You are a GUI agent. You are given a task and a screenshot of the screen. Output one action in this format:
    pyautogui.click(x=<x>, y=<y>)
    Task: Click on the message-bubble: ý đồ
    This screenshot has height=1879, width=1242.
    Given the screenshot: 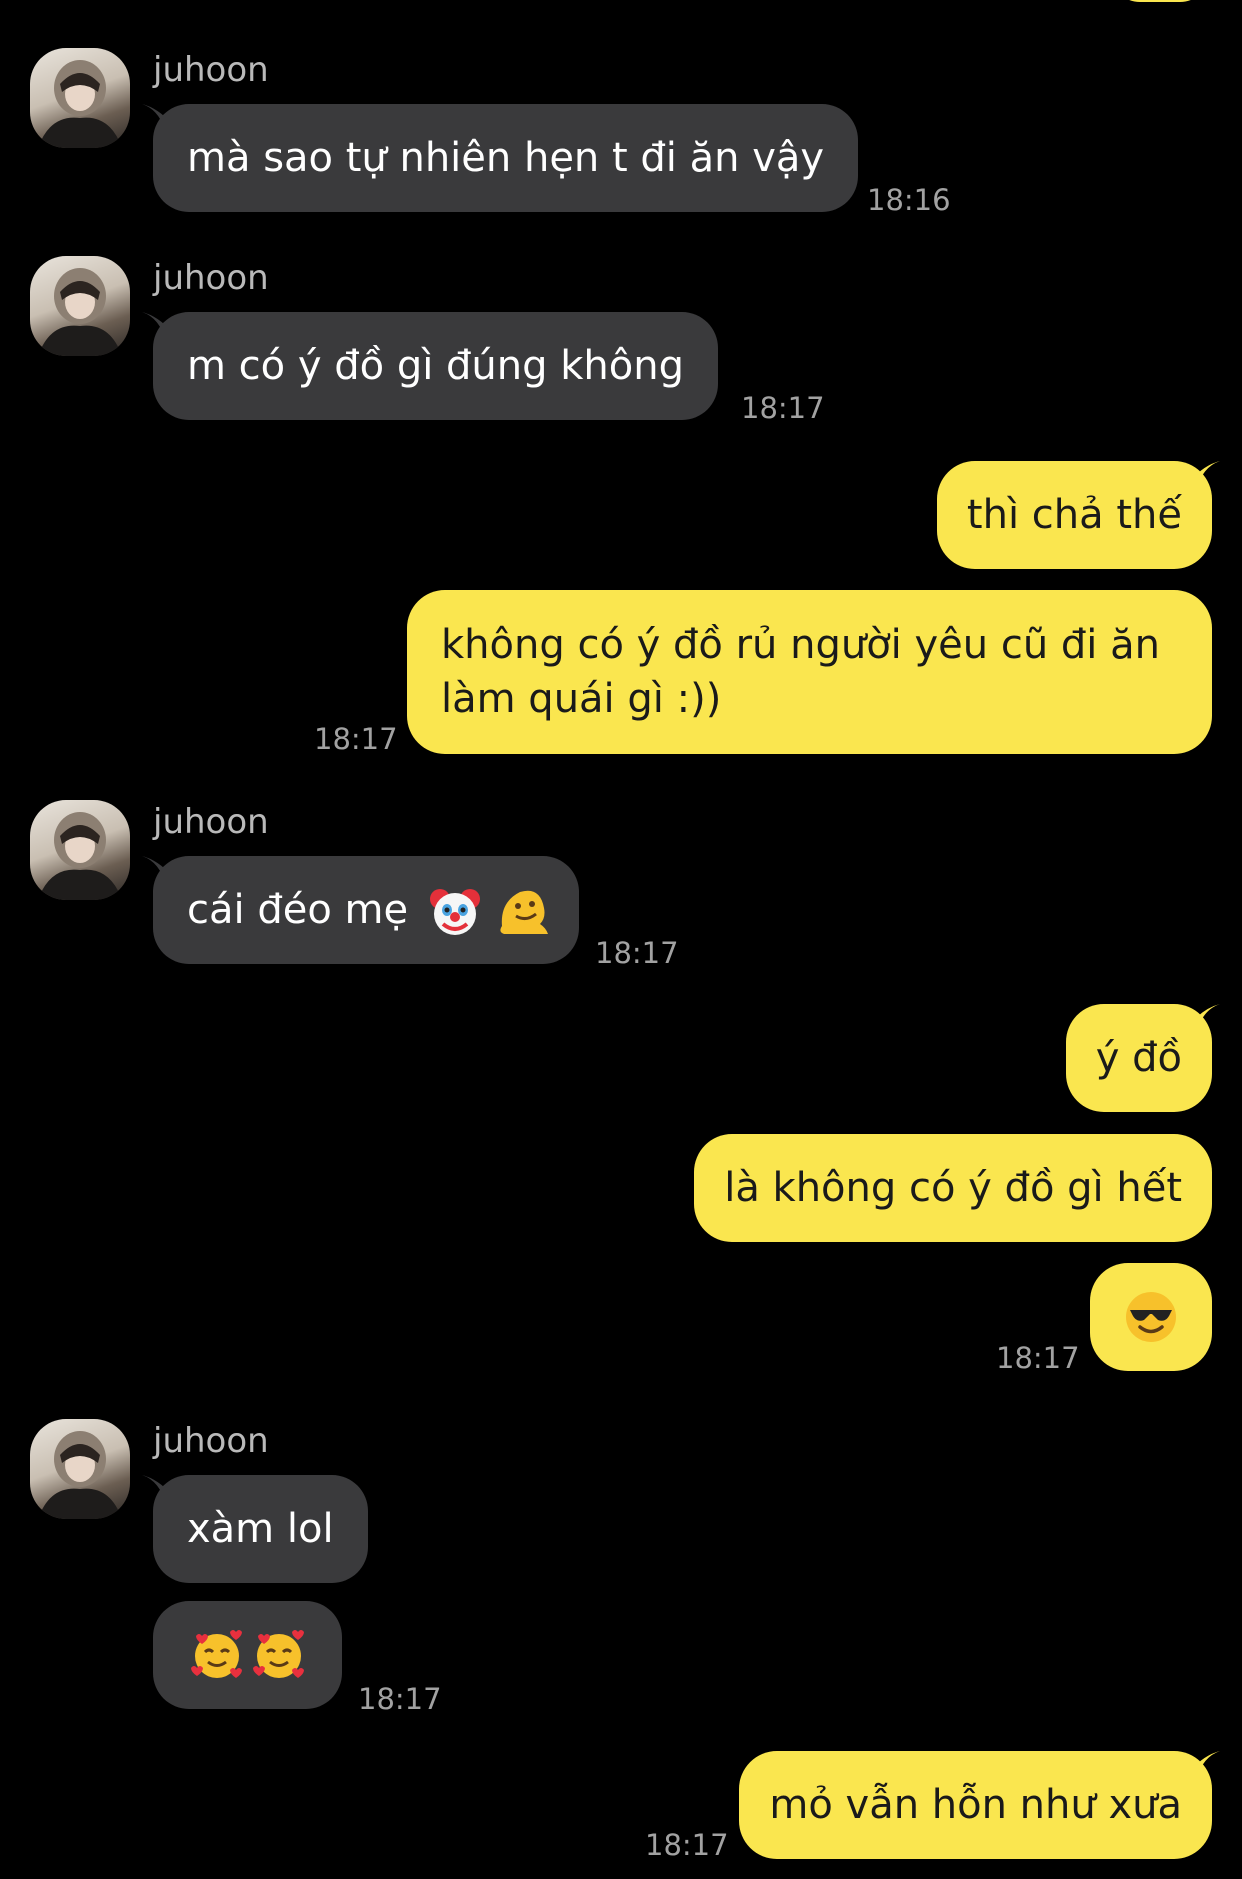 What is the action you would take?
    pyautogui.click(x=1138, y=1058)
    